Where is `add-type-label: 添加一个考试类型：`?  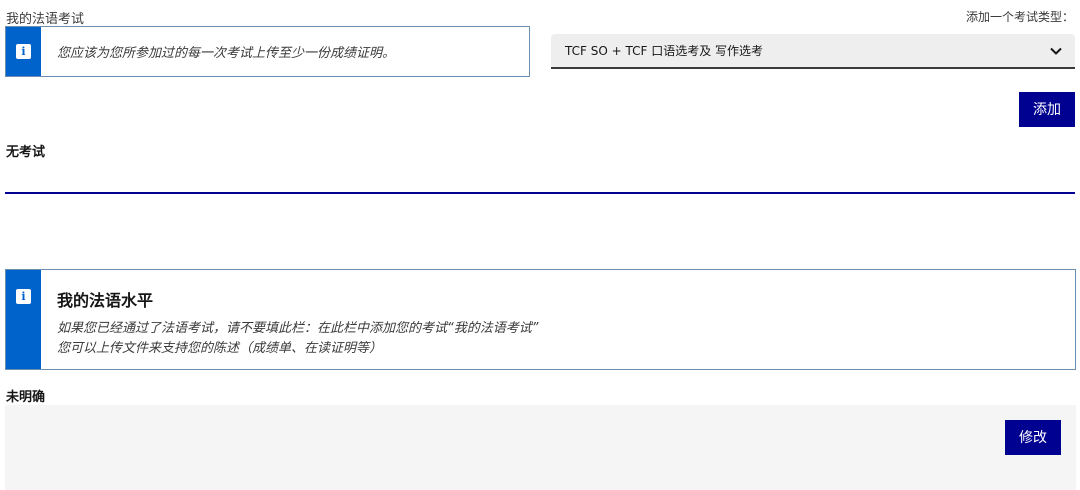
add-type-label: 添加一个考试类型： is located at coordinates (1019, 17).